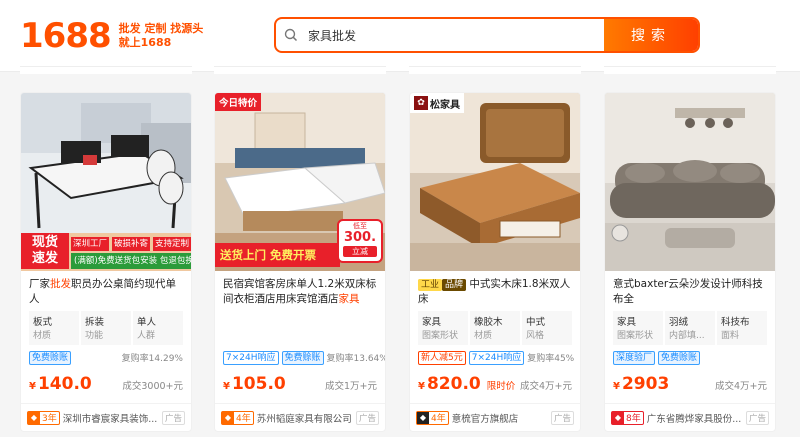 The image size is (800, 437). I want to click on delivery-banner: 送货上门 免费开票, so click(277, 255).